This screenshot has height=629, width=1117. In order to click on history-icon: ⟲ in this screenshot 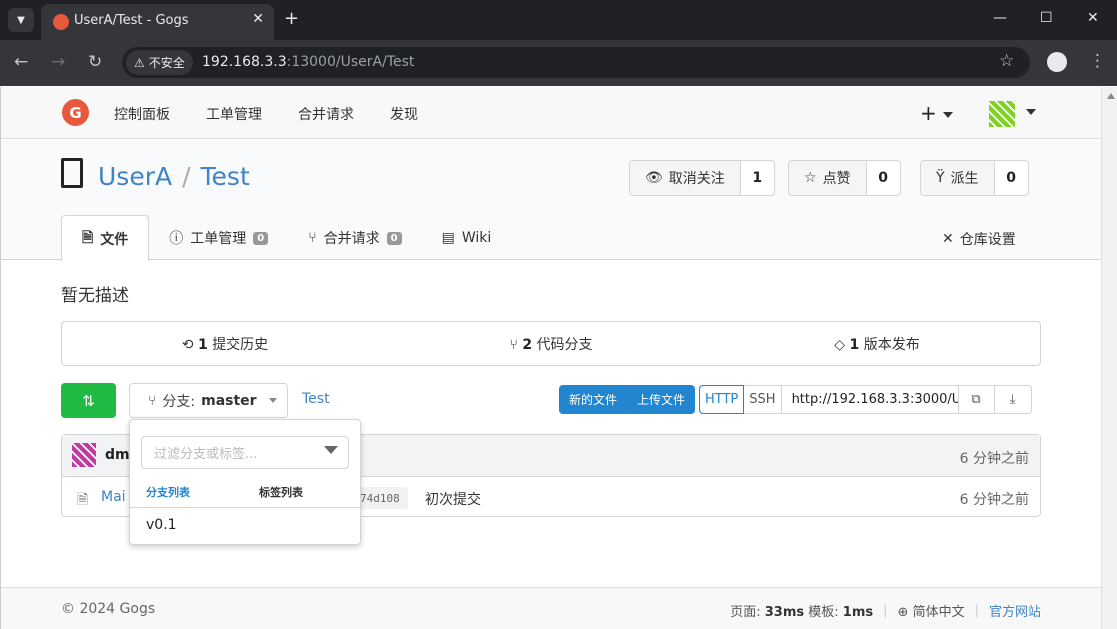, I will do `click(187, 344)`.